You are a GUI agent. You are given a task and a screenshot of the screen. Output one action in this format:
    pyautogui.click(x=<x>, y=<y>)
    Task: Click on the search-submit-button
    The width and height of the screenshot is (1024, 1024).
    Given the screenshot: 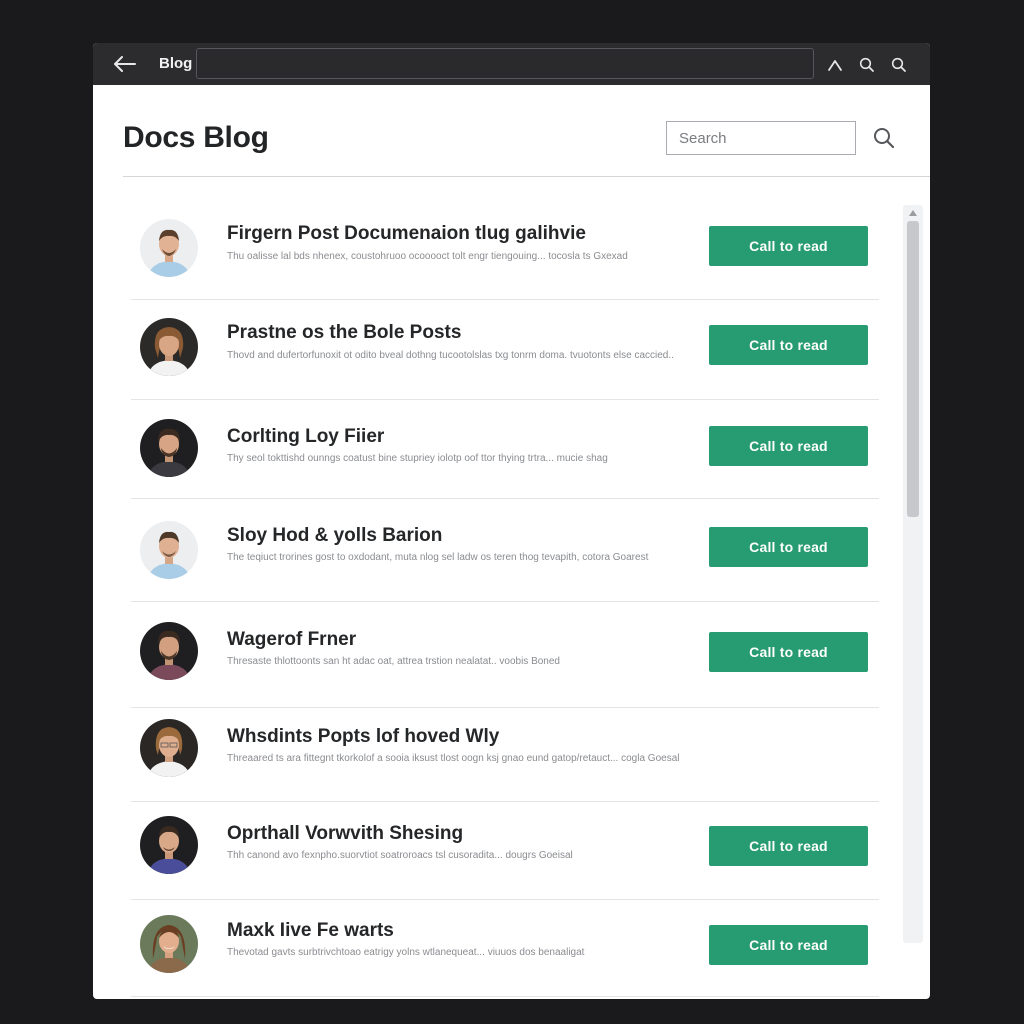 What is the action you would take?
    pyautogui.click(x=884, y=138)
    